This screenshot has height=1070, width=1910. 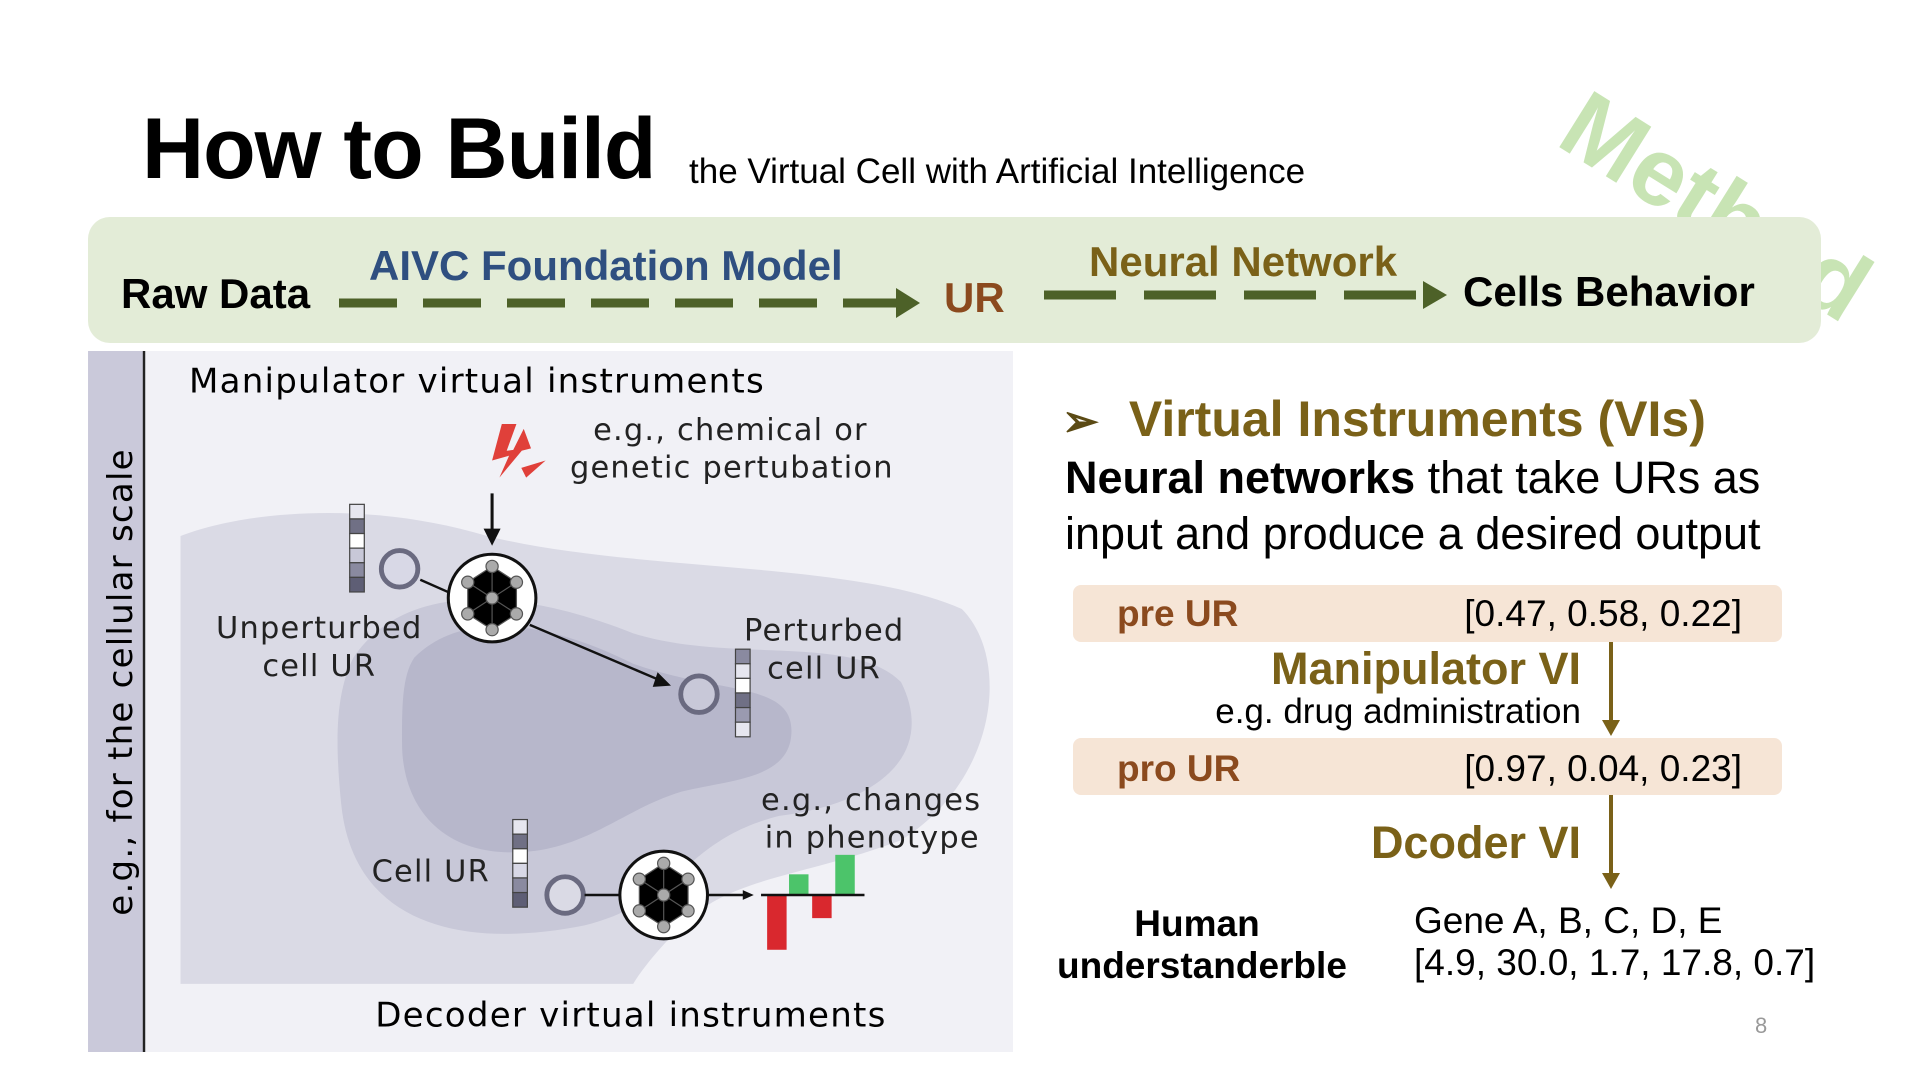 I want to click on manipulator-example: e.g. drug administration, so click(x=1398, y=711).